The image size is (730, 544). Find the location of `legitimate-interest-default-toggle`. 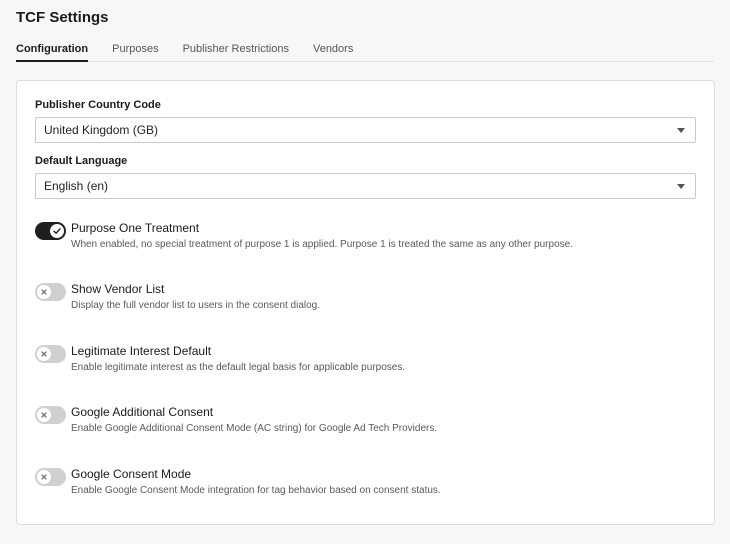

legitimate-interest-default-toggle is located at coordinates (50, 354).